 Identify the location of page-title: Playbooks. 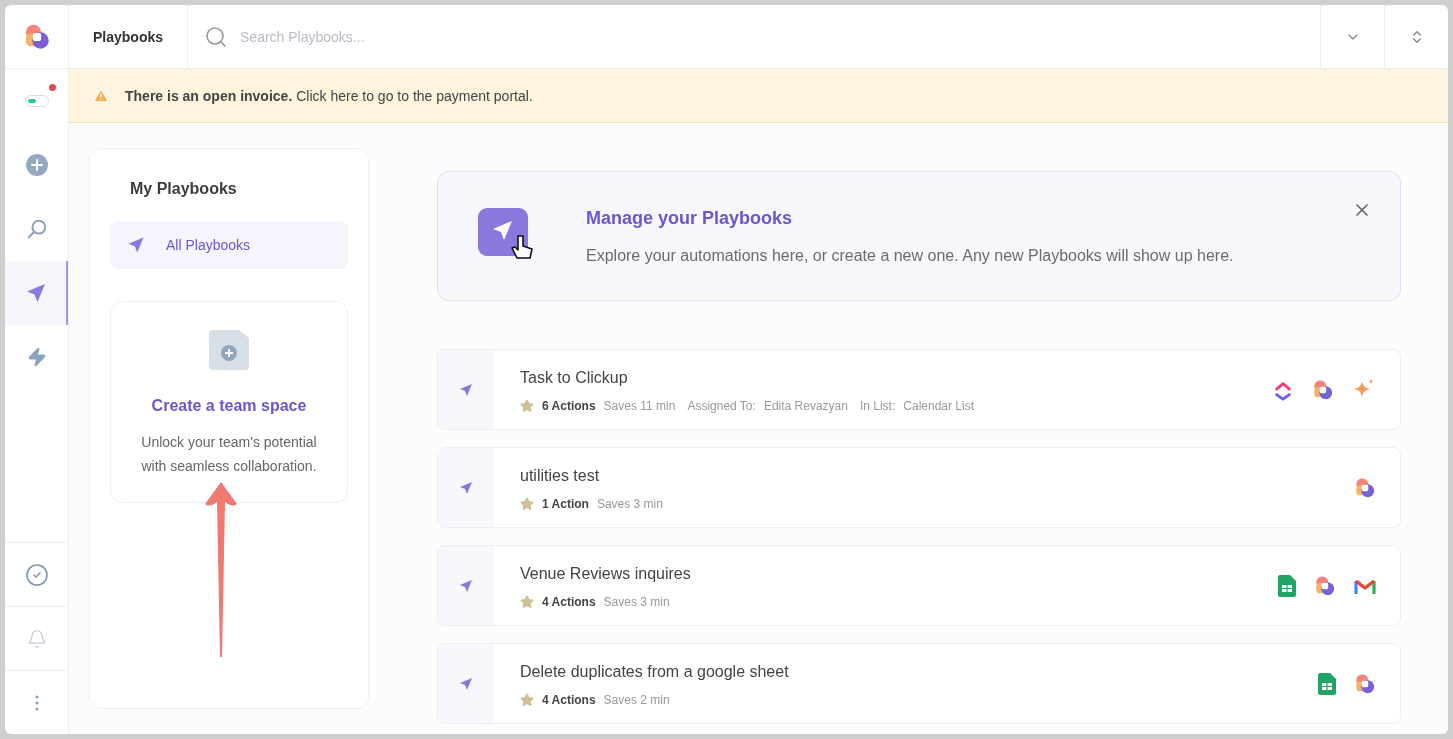
(128, 37).